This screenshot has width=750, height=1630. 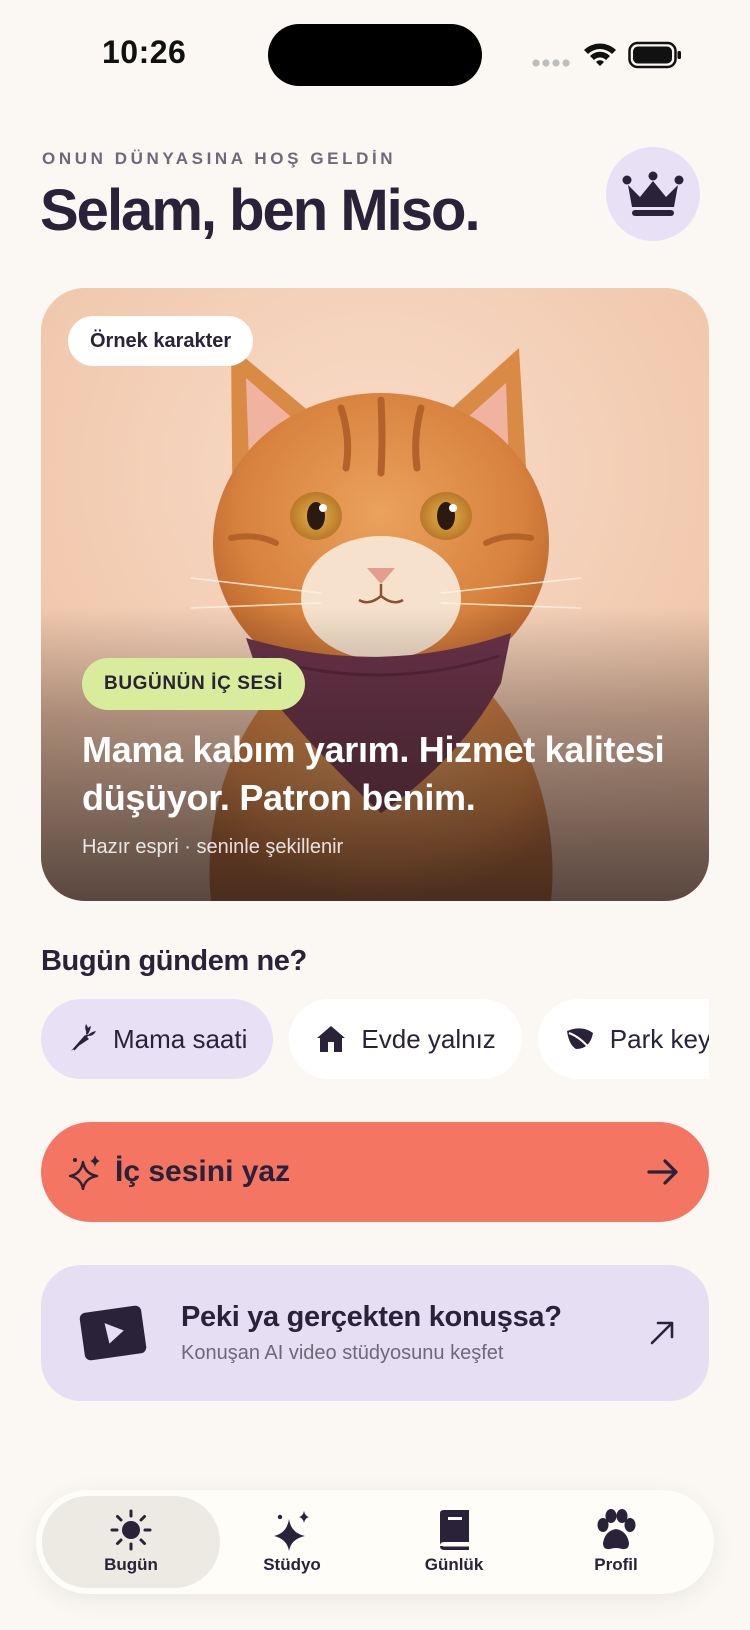 What do you see at coordinates (260, 210) in the screenshot?
I see `page-title: Selam, ben Miso.` at bounding box center [260, 210].